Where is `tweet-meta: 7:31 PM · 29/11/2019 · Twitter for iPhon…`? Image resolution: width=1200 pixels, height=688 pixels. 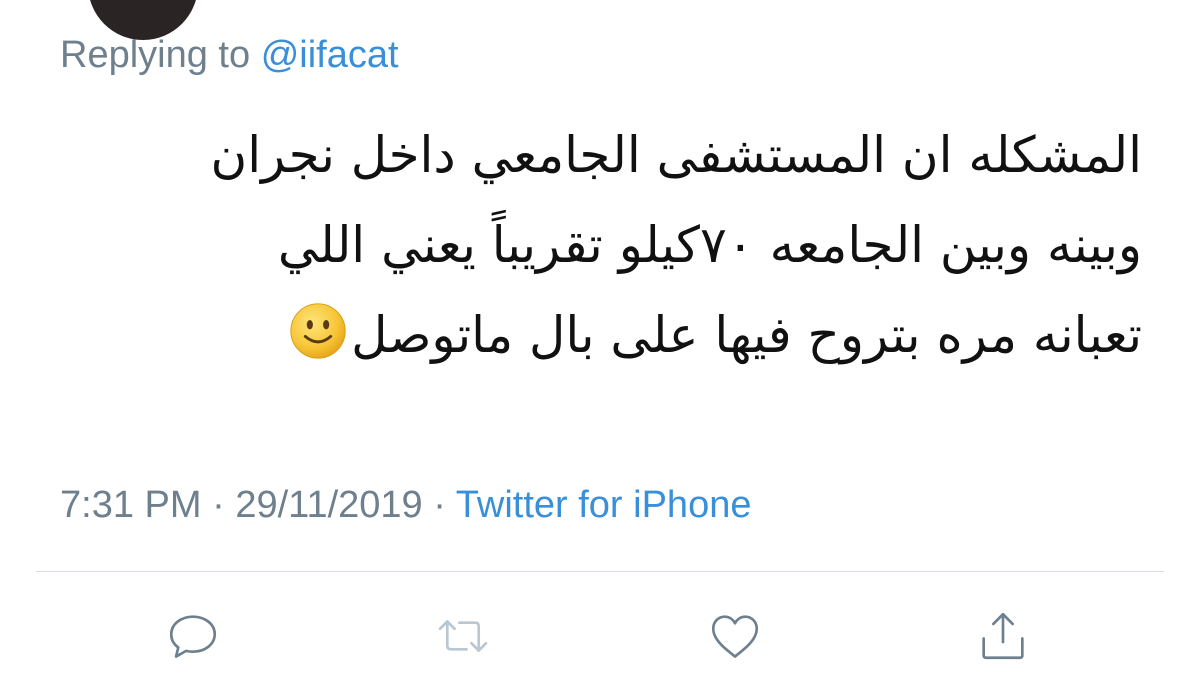
tweet-meta: 7:31 PM · 29/11/2019 · Twitter for iPhon… is located at coordinates (405, 505).